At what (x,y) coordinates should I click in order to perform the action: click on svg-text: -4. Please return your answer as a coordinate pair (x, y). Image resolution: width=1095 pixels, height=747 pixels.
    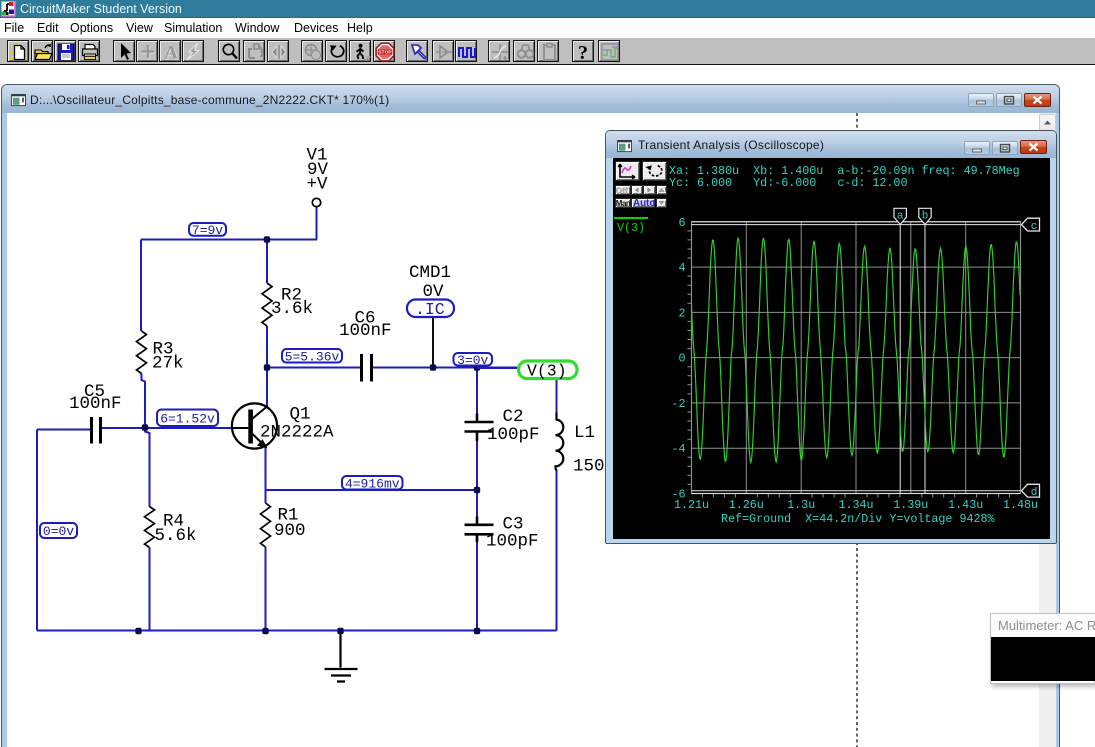
    Looking at the image, I should click on (678, 449).